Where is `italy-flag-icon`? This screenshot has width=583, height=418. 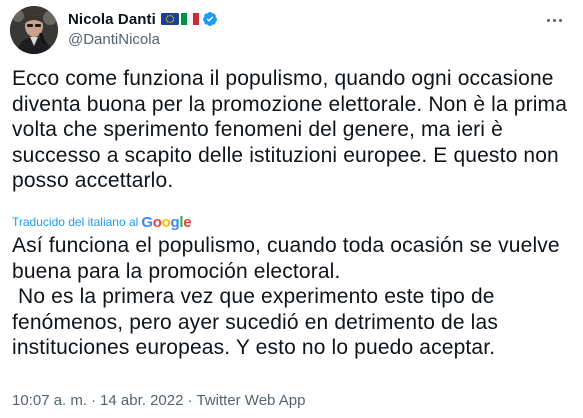 italy-flag-icon is located at coordinates (189, 19).